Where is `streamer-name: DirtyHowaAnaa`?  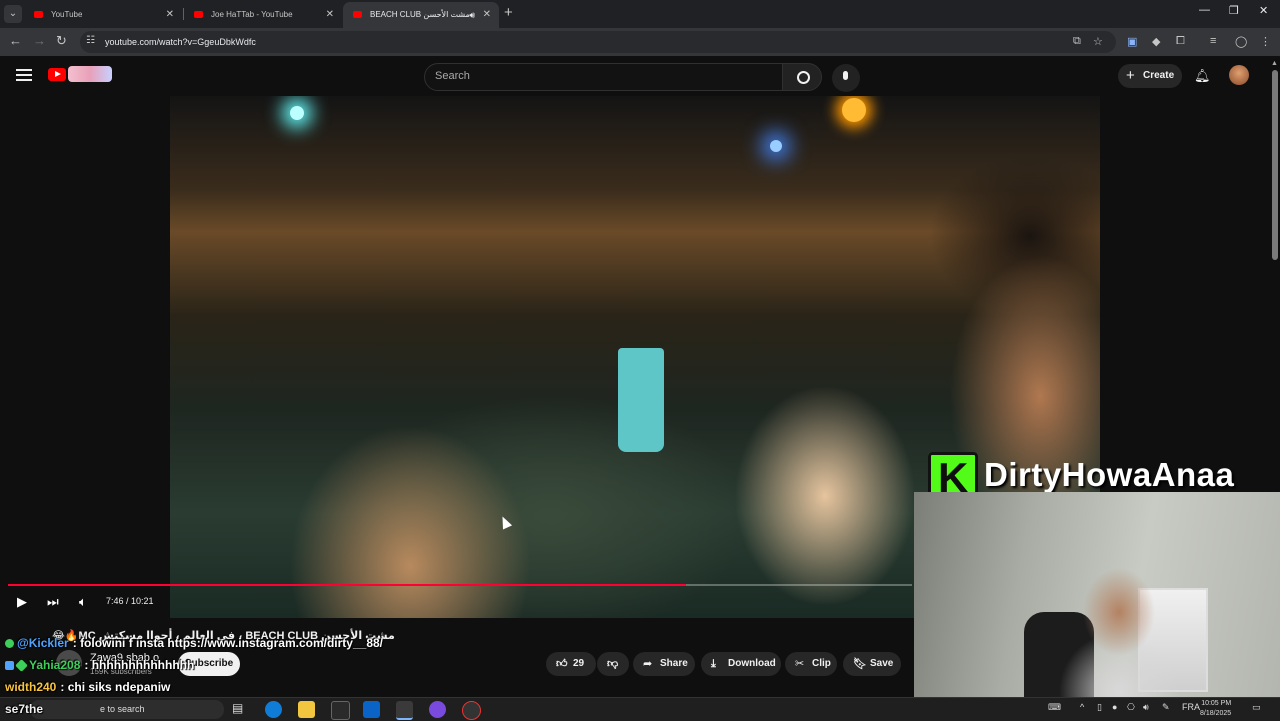
streamer-name: DirtyHowaAnaa is located at coordinates (1109, 474).